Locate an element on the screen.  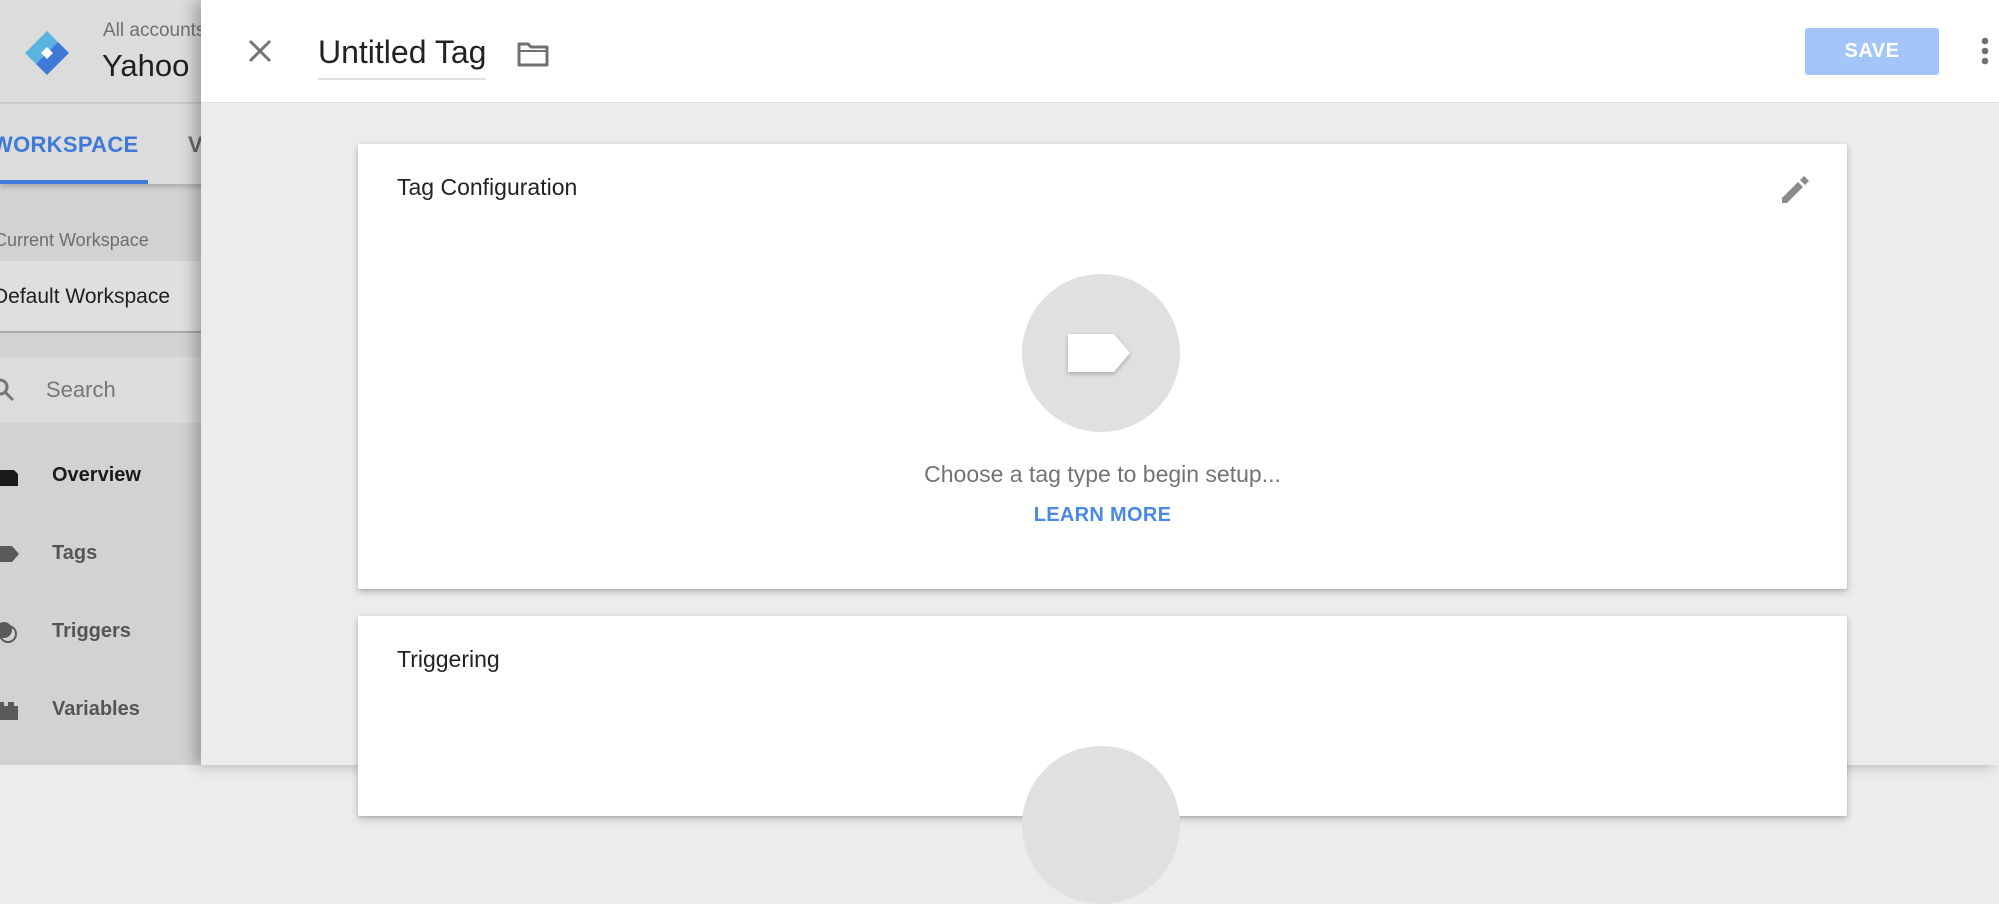
learn-more-link: LEARN MORE is located at coordinates (1102, 515).